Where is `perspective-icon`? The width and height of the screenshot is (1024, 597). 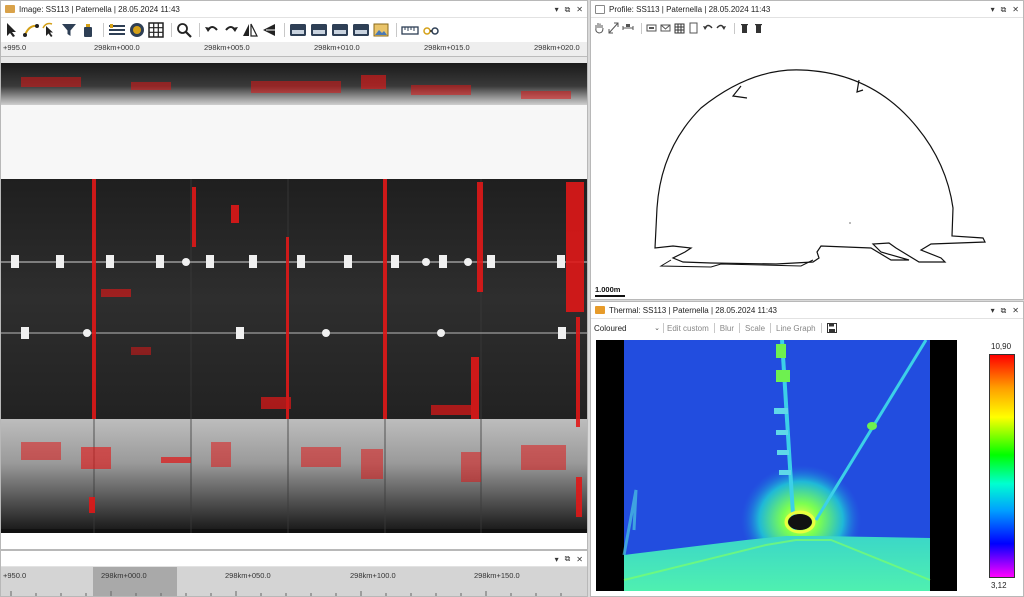 perspective-icon is located at coordinates (269, 30).